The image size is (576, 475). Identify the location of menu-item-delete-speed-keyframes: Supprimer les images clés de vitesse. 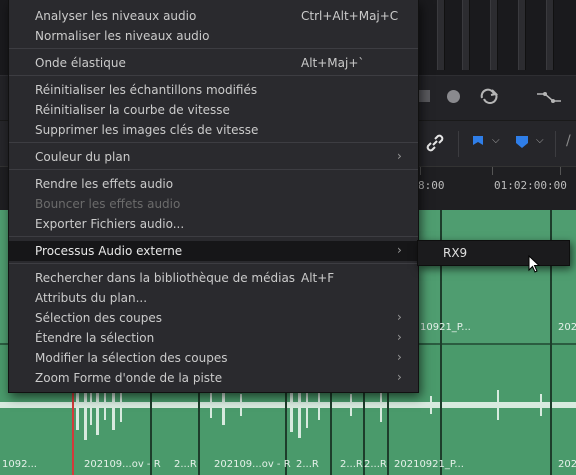
(213, 130).